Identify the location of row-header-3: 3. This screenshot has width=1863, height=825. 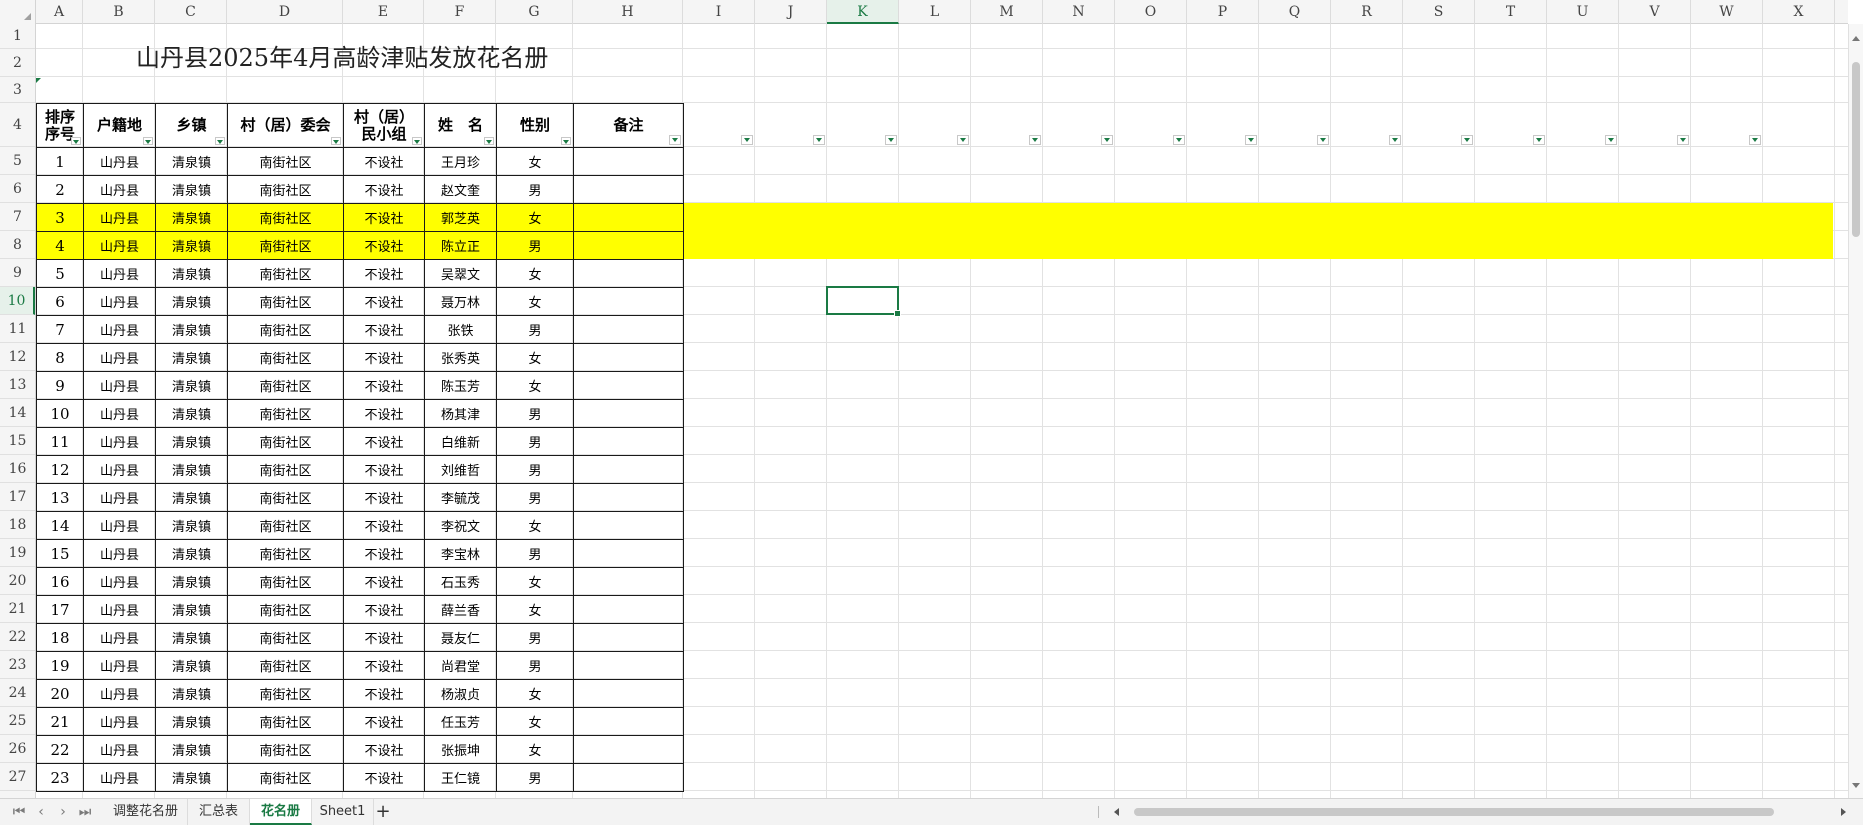
(17, 90).